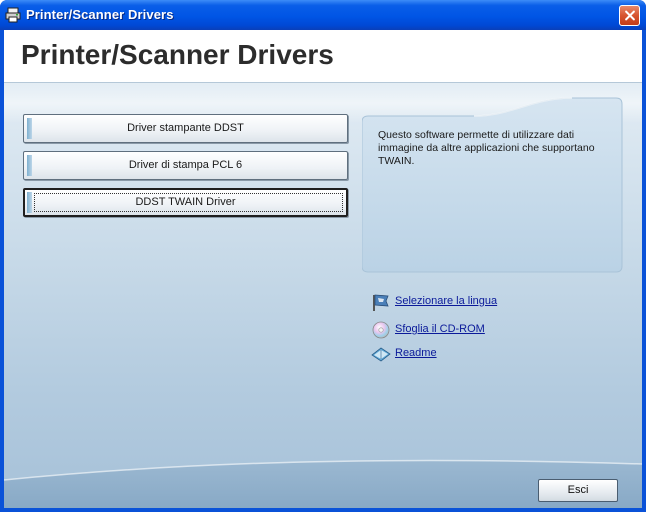 The width and height of the screenshot is (646, 512). I want to click on readme-book-icon, so click(381, 354).